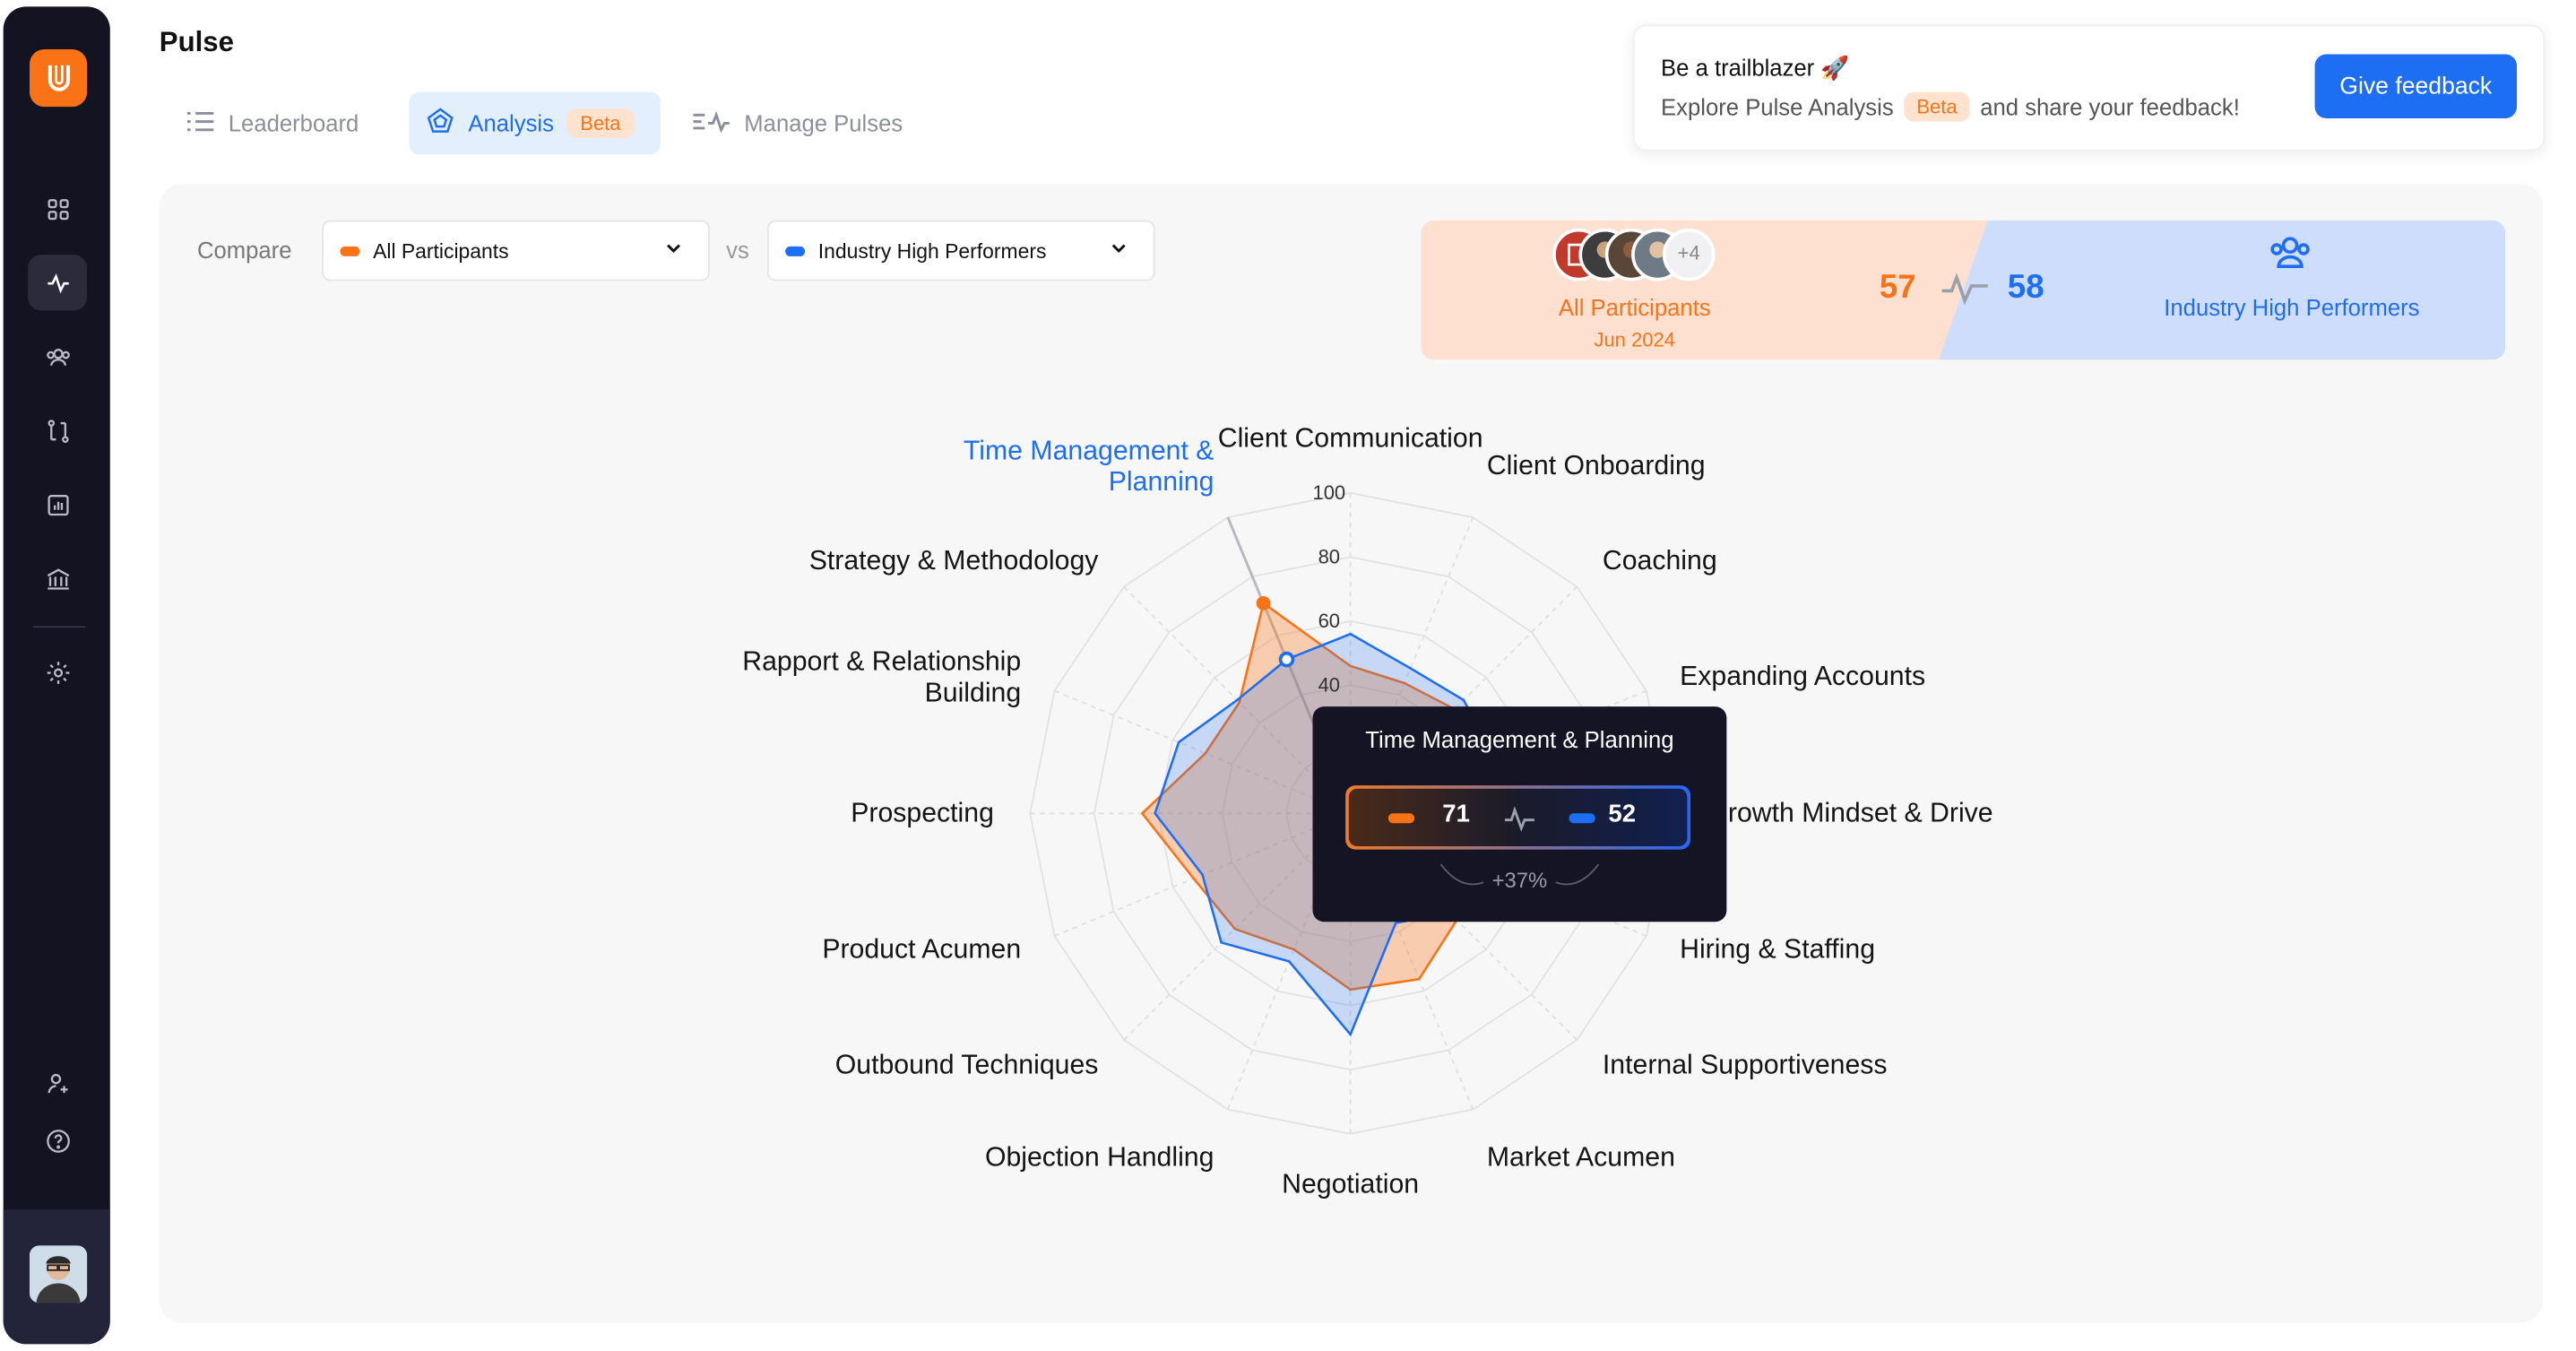 The width and height of the screenshot is (2576, 1351). Describe the element at coordinates (58, 78) in the screenshot. I see `logo-icon` at that location.